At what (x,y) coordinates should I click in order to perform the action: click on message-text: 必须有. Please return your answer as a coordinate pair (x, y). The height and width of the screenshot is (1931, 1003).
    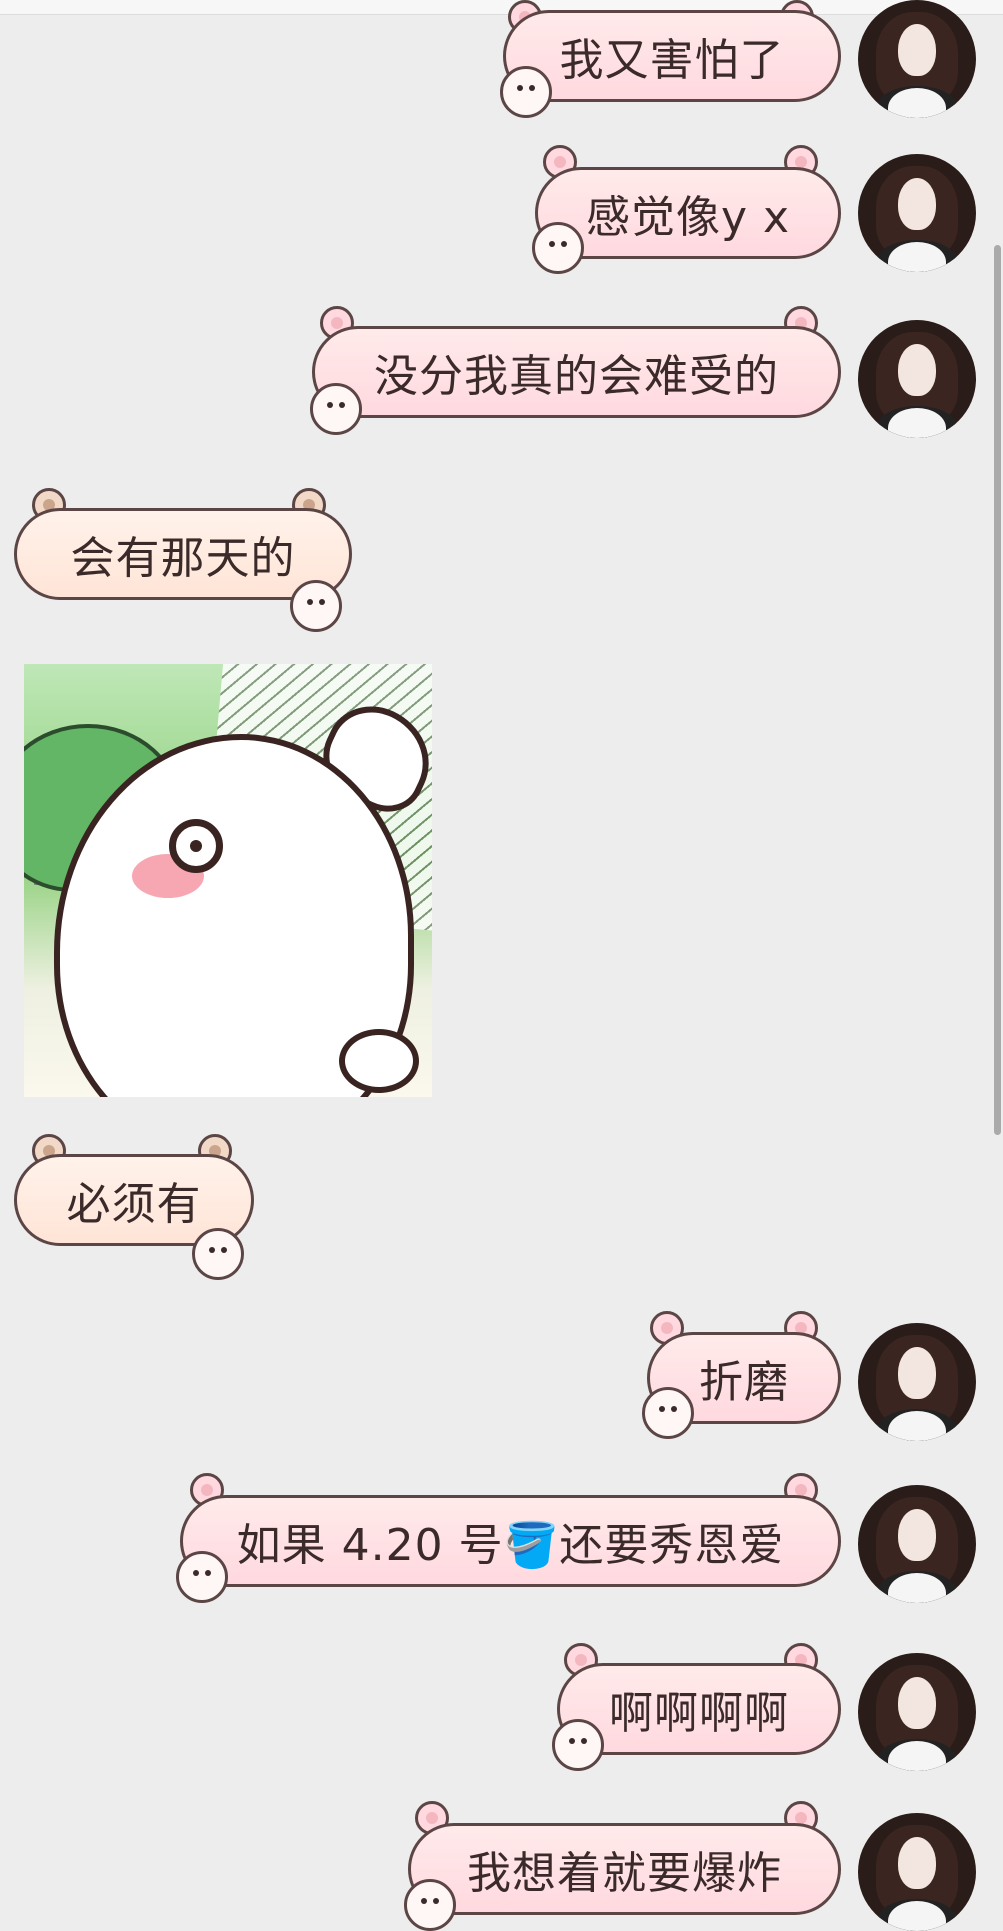
    Looking at the image, I should click on (134, 1204).